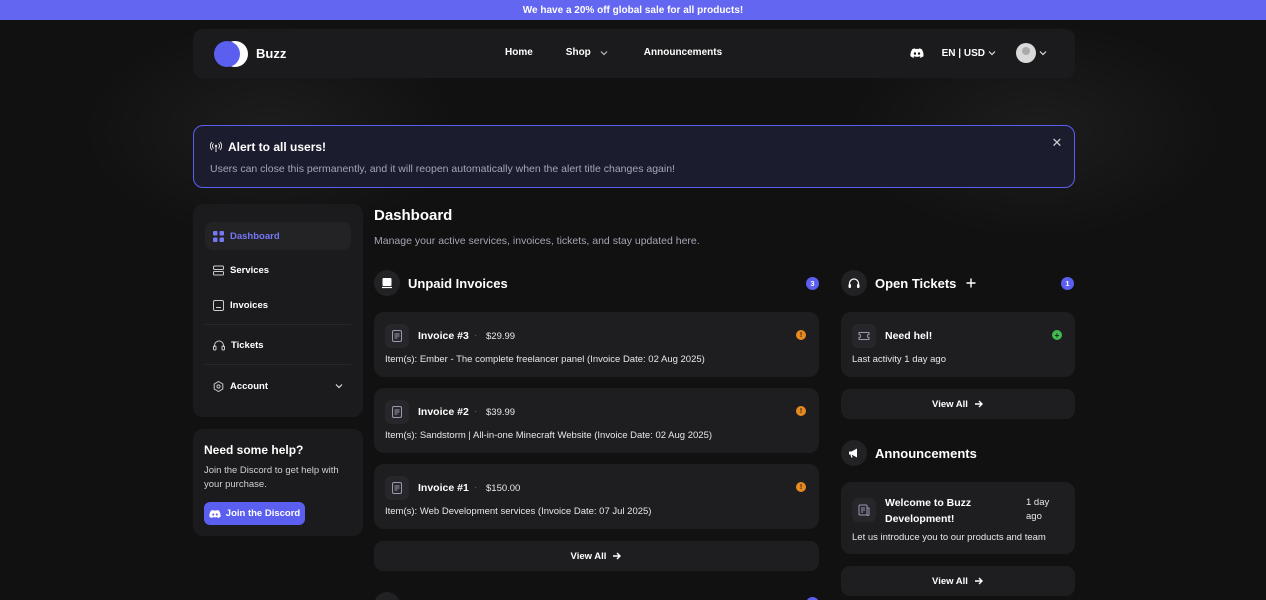 This screenshot has height=600, width=1266. I want to click on sidebar-item-invoices: Invoices, so click(278, 305).